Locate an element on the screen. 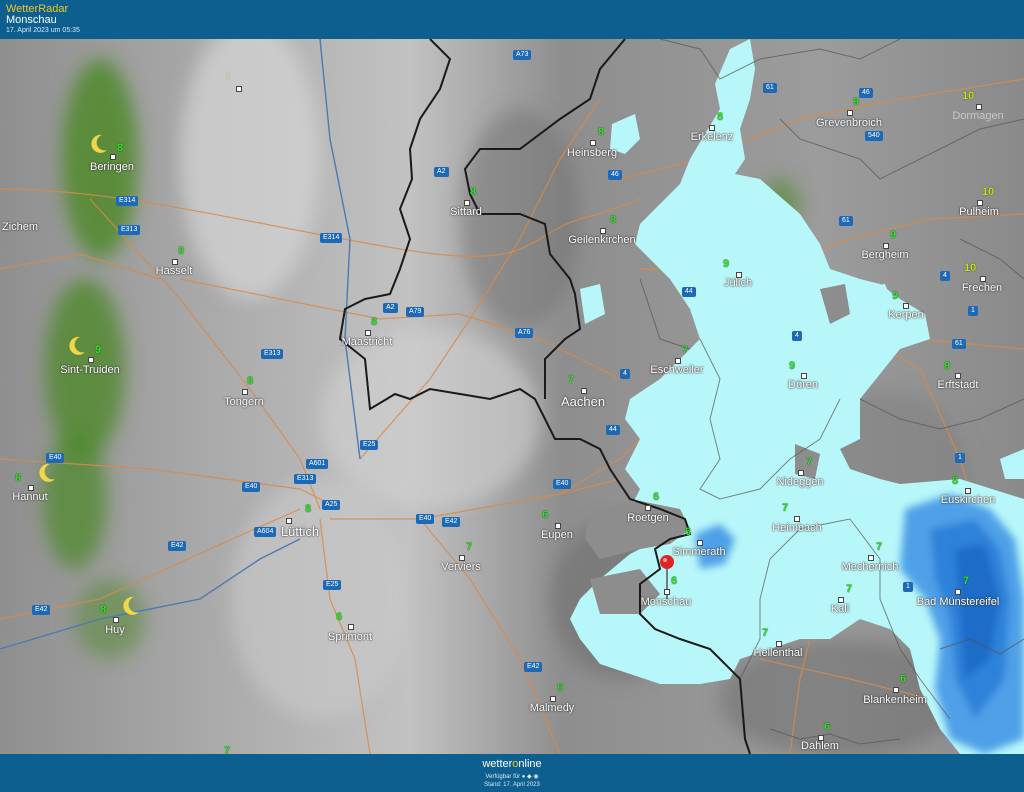 The height and width of the screenshot is (792, 1024). road-shield: E314 is located at coordinates (127, 201).